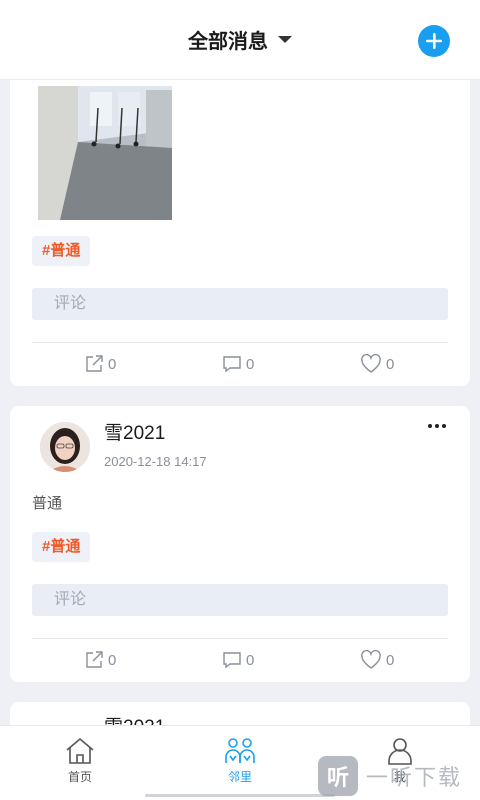  What do you see at coordinates (240, 750) in the screenshot?
I see `neighbors-icon` at bounding box center [240, 750].